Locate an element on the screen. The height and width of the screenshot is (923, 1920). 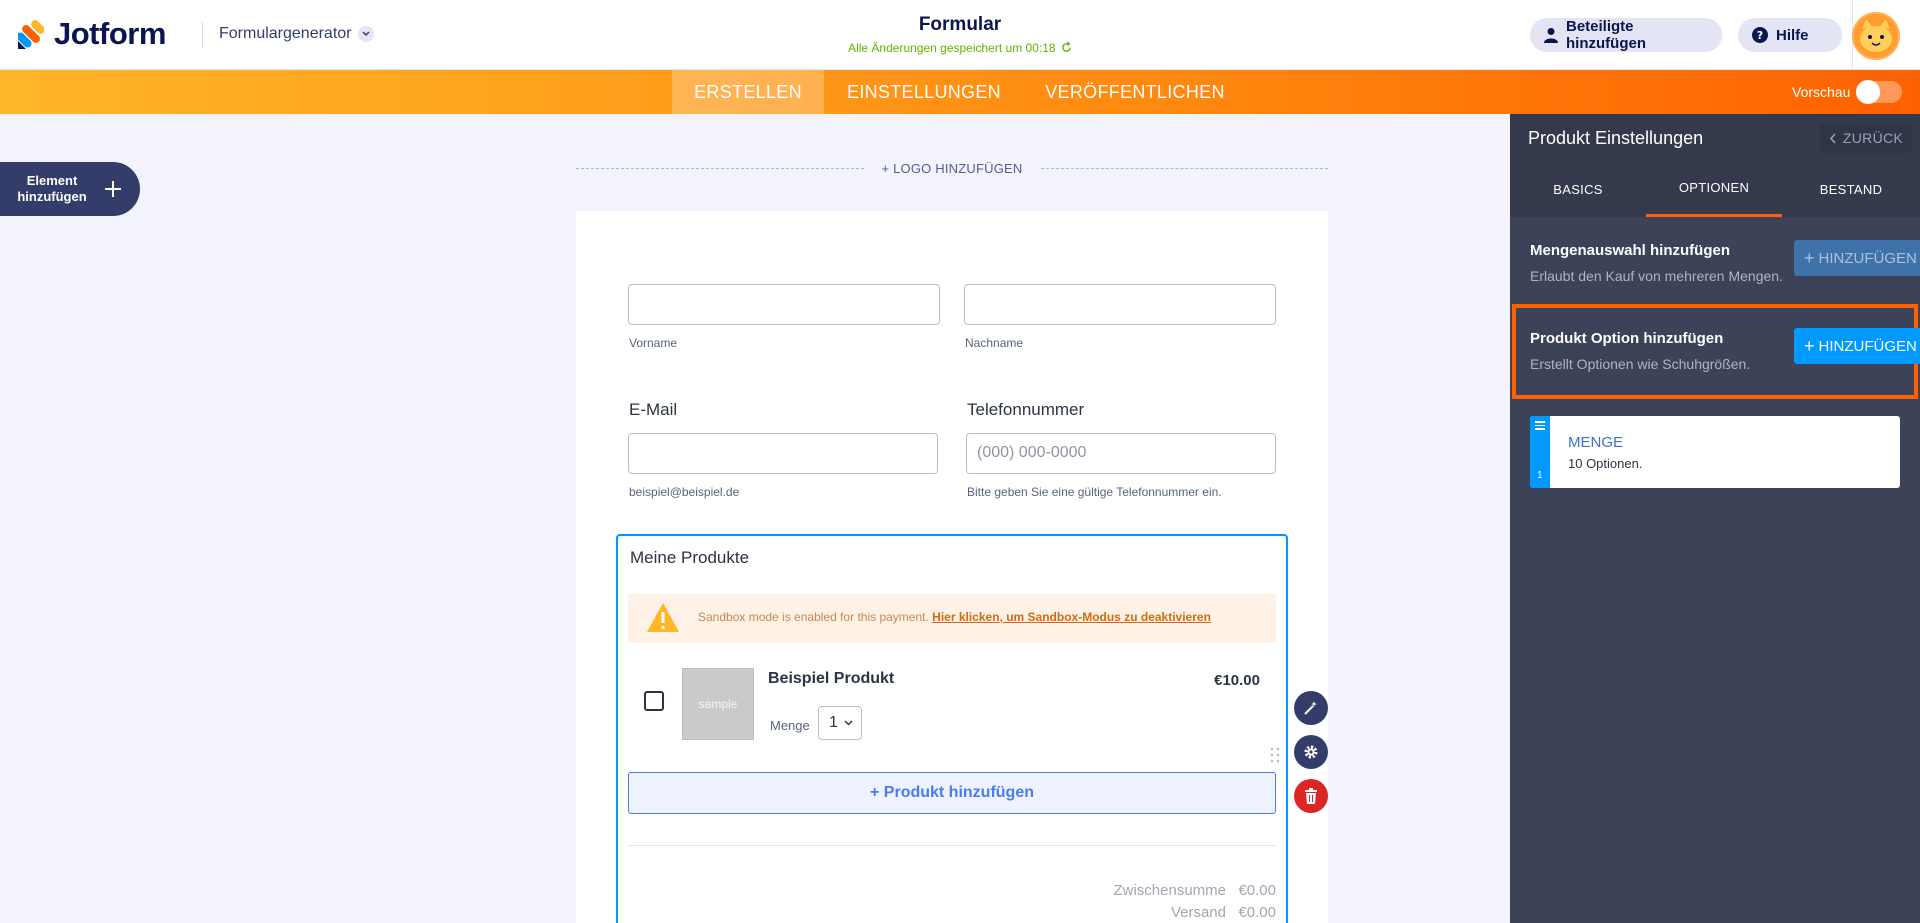
user-icon is located at coordinates (1551, 35).